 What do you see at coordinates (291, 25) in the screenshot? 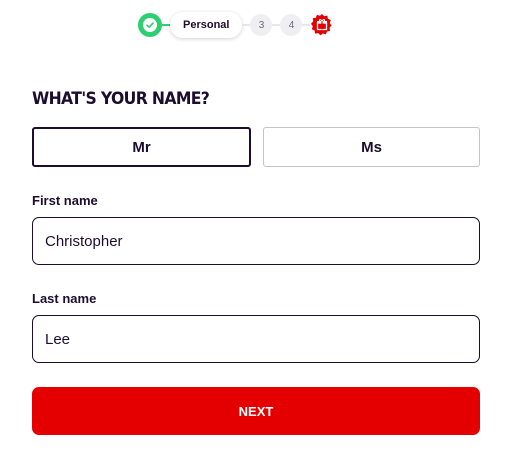
I see `step-4: 4` at bounding box center [291, 25].